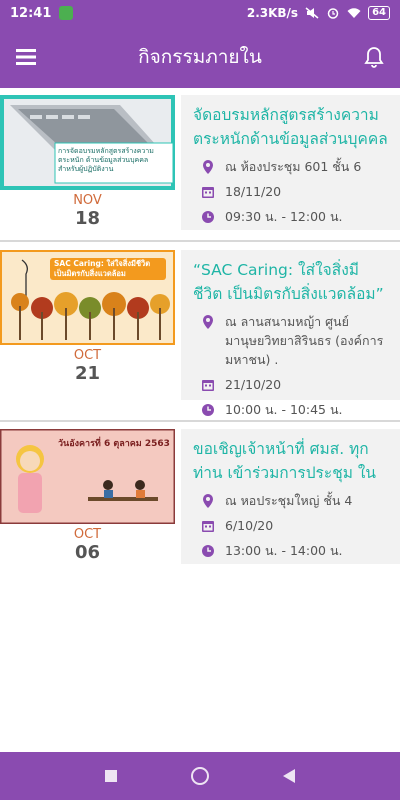 The width and height of the screenshot is (400, 800). What do you see at coordinates (87, 373) in the screenshot?
I see `event-day: 21` at bounding box center [87, 373].